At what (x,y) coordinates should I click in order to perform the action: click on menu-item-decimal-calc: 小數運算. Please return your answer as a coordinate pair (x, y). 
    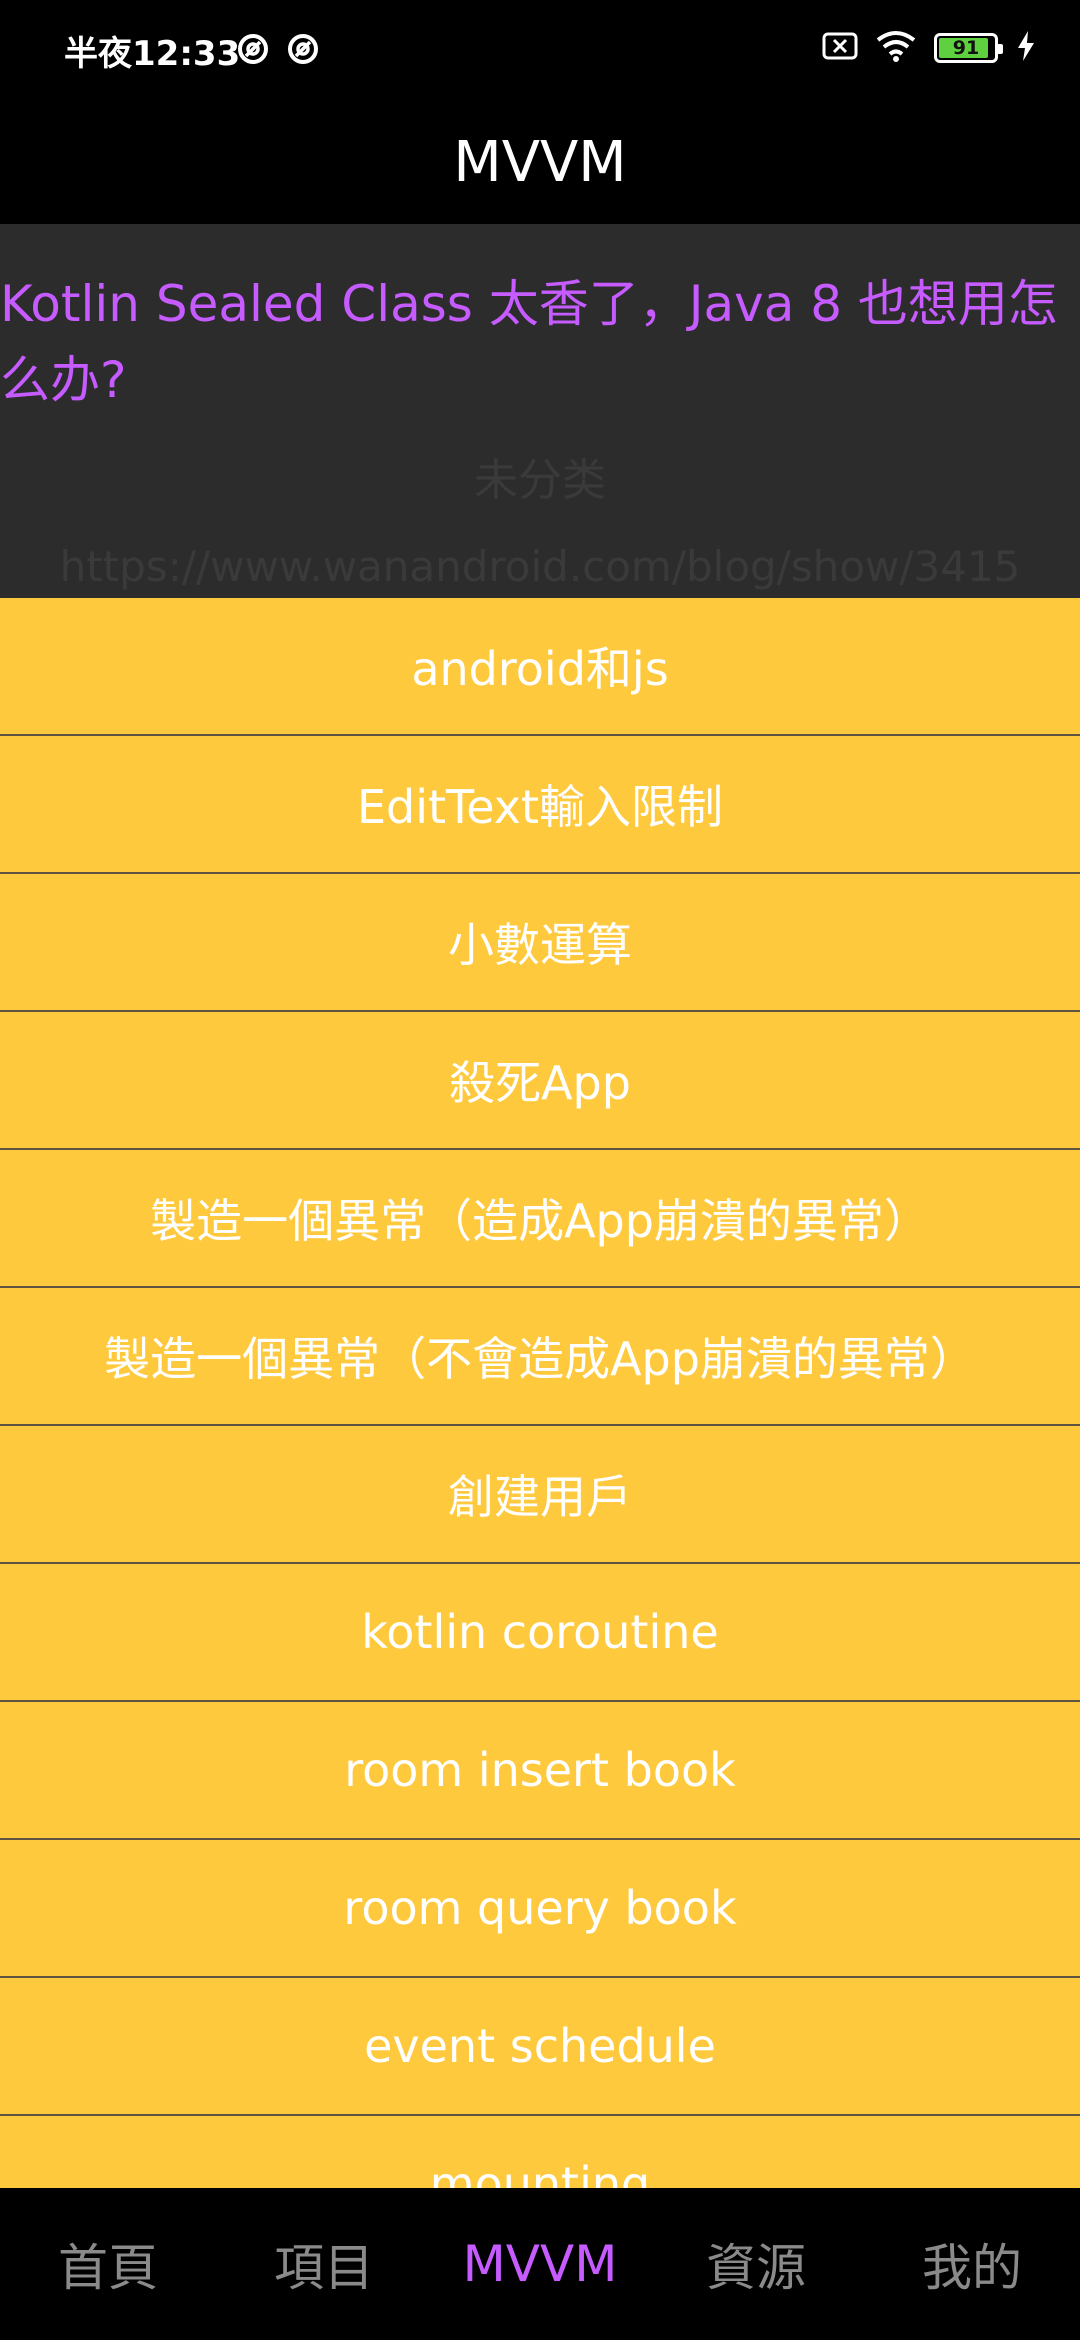
    Looking at the image, I should click on (540, 943).